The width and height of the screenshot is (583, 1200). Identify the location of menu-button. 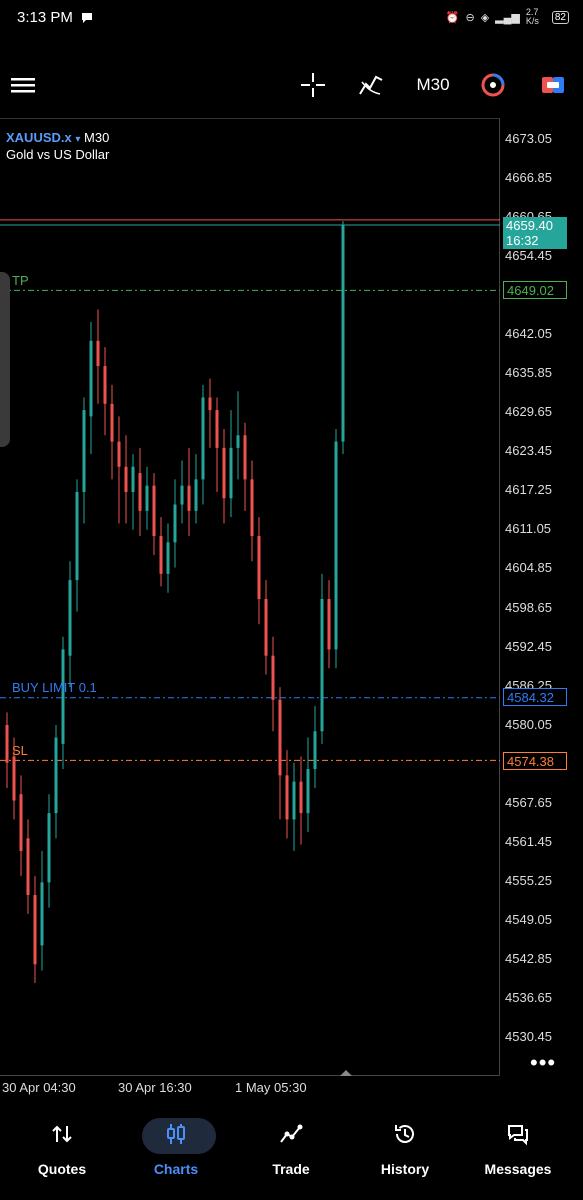
(23, 85).